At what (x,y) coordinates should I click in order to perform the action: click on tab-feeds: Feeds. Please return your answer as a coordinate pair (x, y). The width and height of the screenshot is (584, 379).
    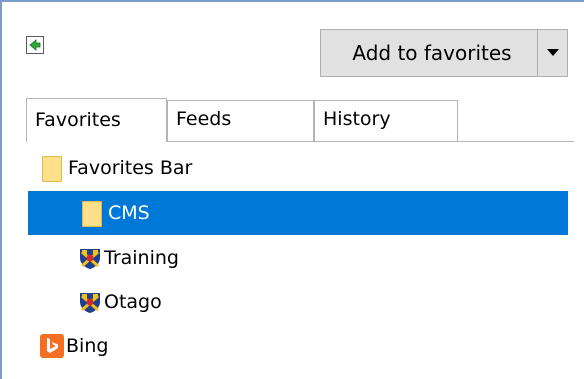
    Looking at the image, I should click on (240, 120).